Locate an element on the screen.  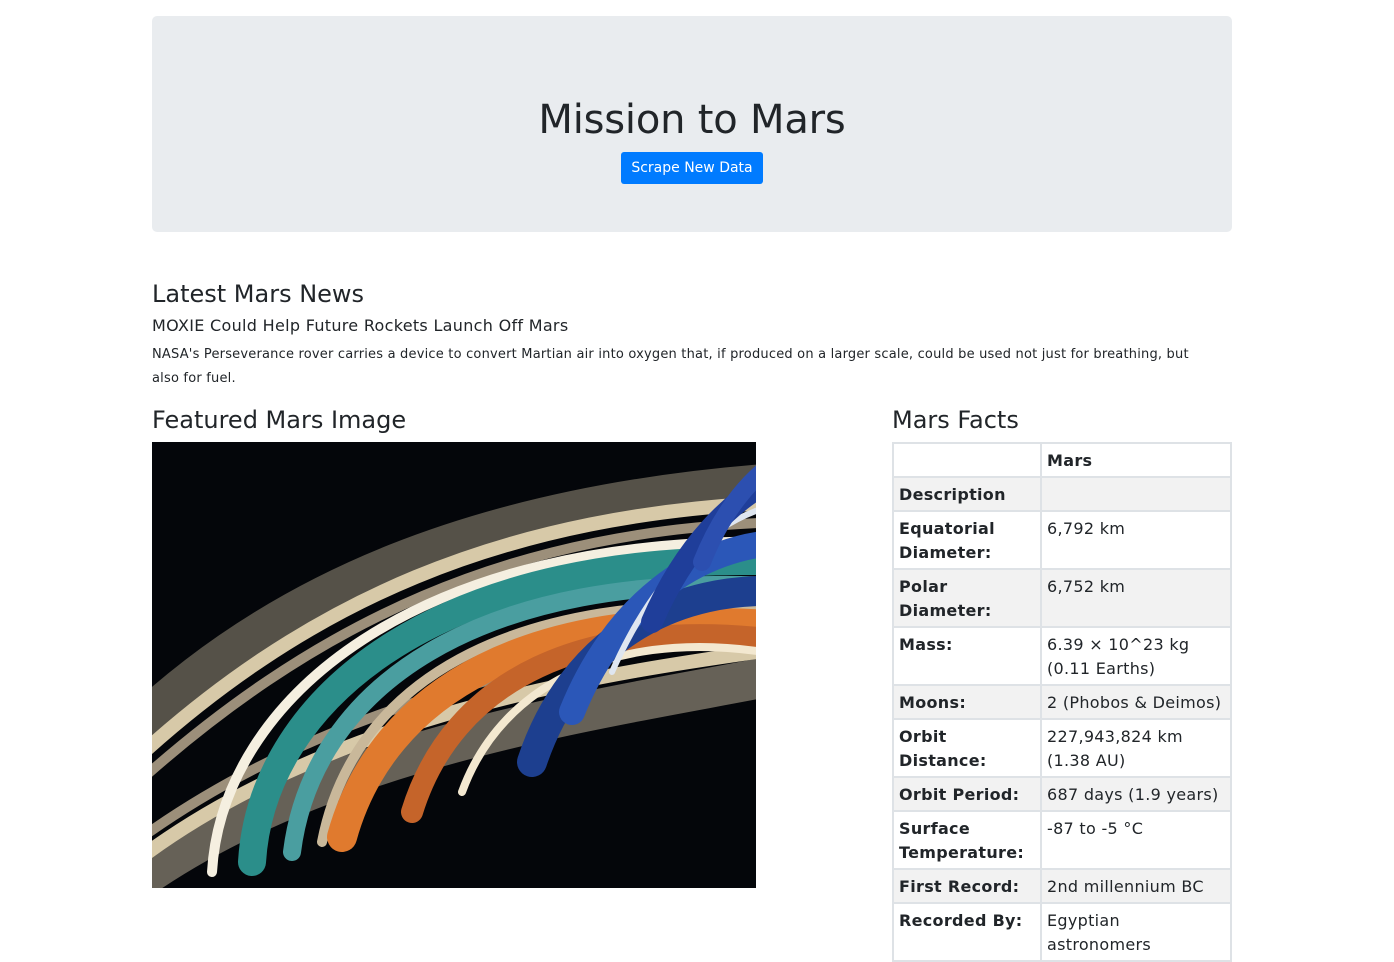
fact-label: Description is located at coordinates (967, 494).